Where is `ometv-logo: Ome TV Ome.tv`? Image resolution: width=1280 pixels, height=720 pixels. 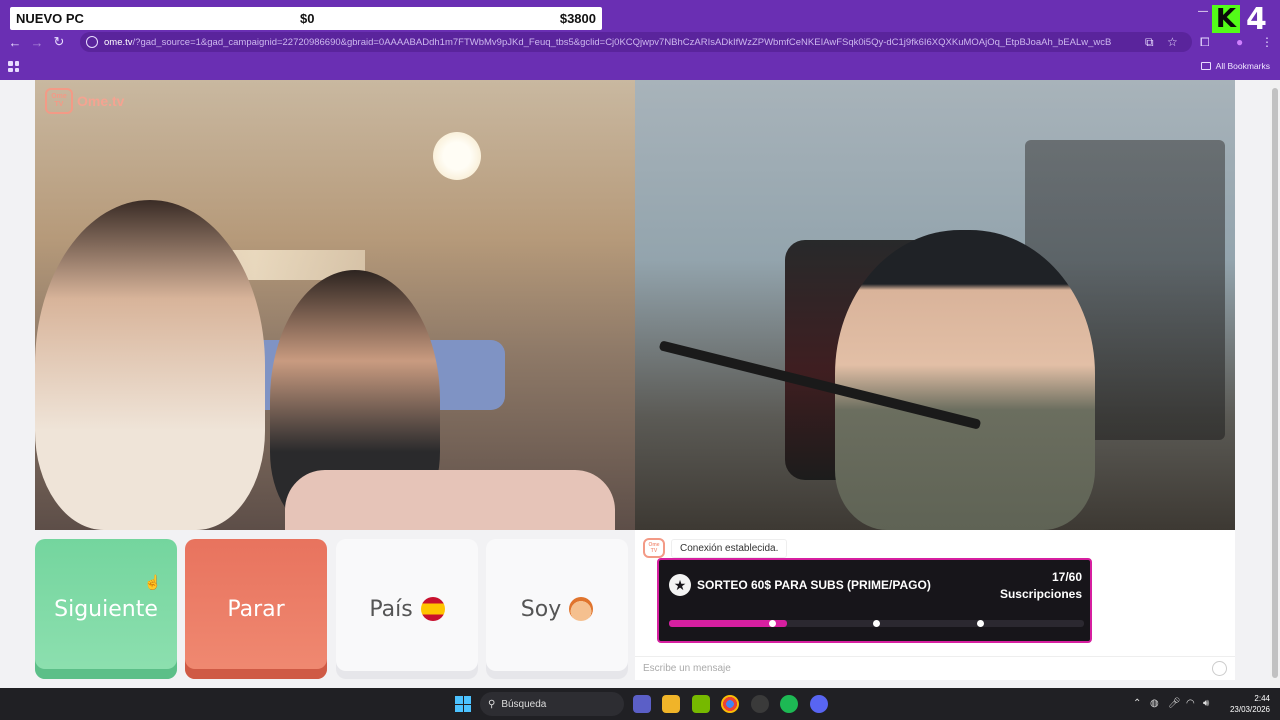
ometv-logo: Ome TV Ome.tv is located at coordinates (84, 101).